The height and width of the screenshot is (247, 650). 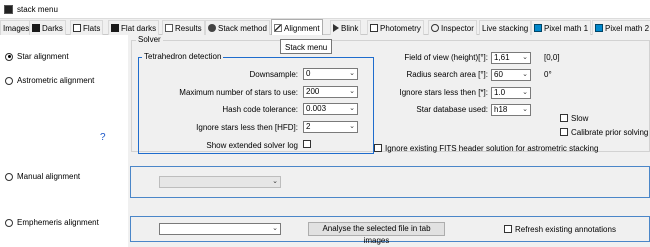 What do you see at coordinates (564, 132) in the screenshot?
I see `calibrate-checkbox` at bounding box center [564, 132].